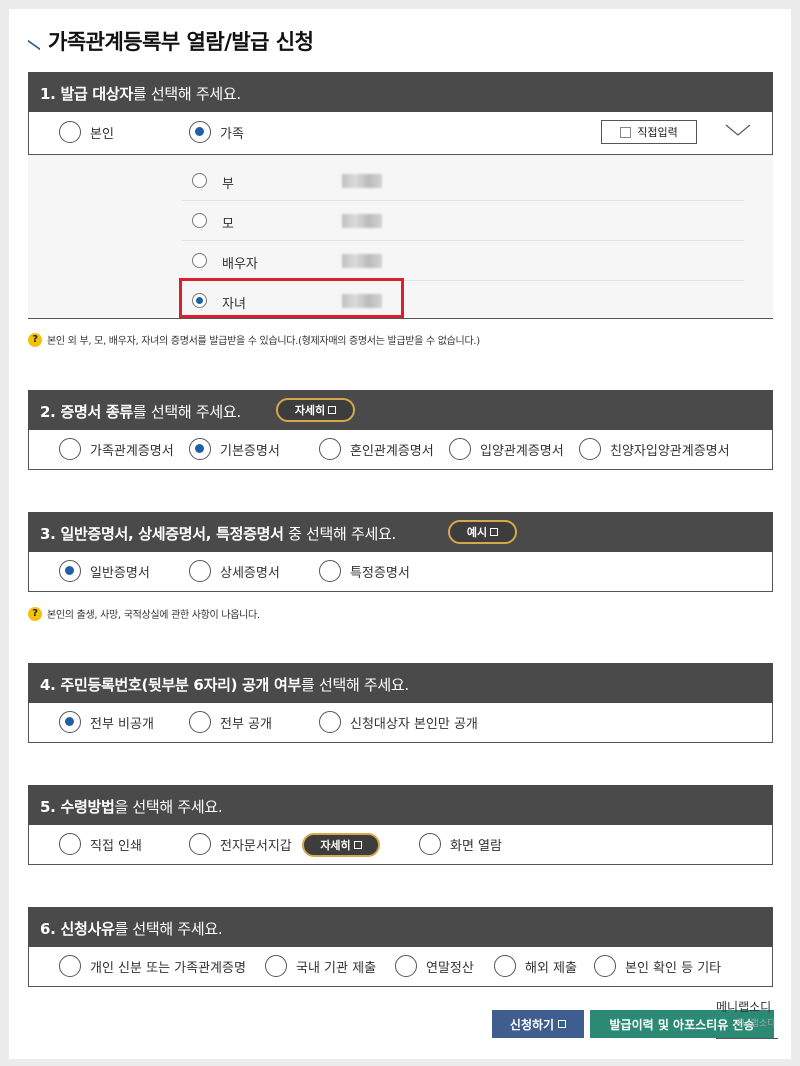  I want to click on radio-spouse, so click(199, 260).